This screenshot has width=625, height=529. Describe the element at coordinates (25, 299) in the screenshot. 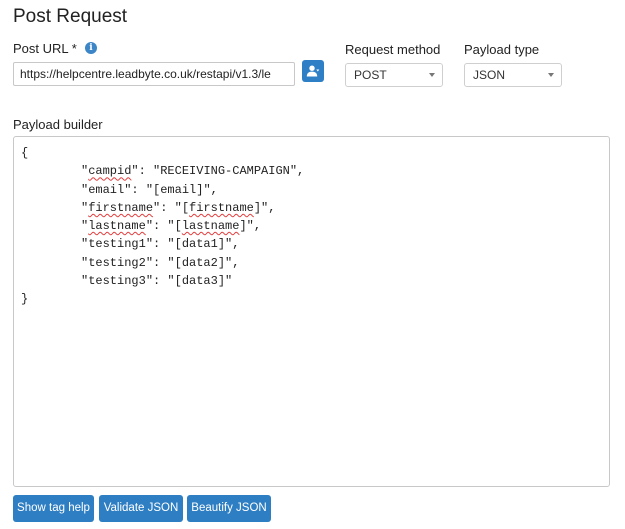

I see `code-close-brace: }` at that location.